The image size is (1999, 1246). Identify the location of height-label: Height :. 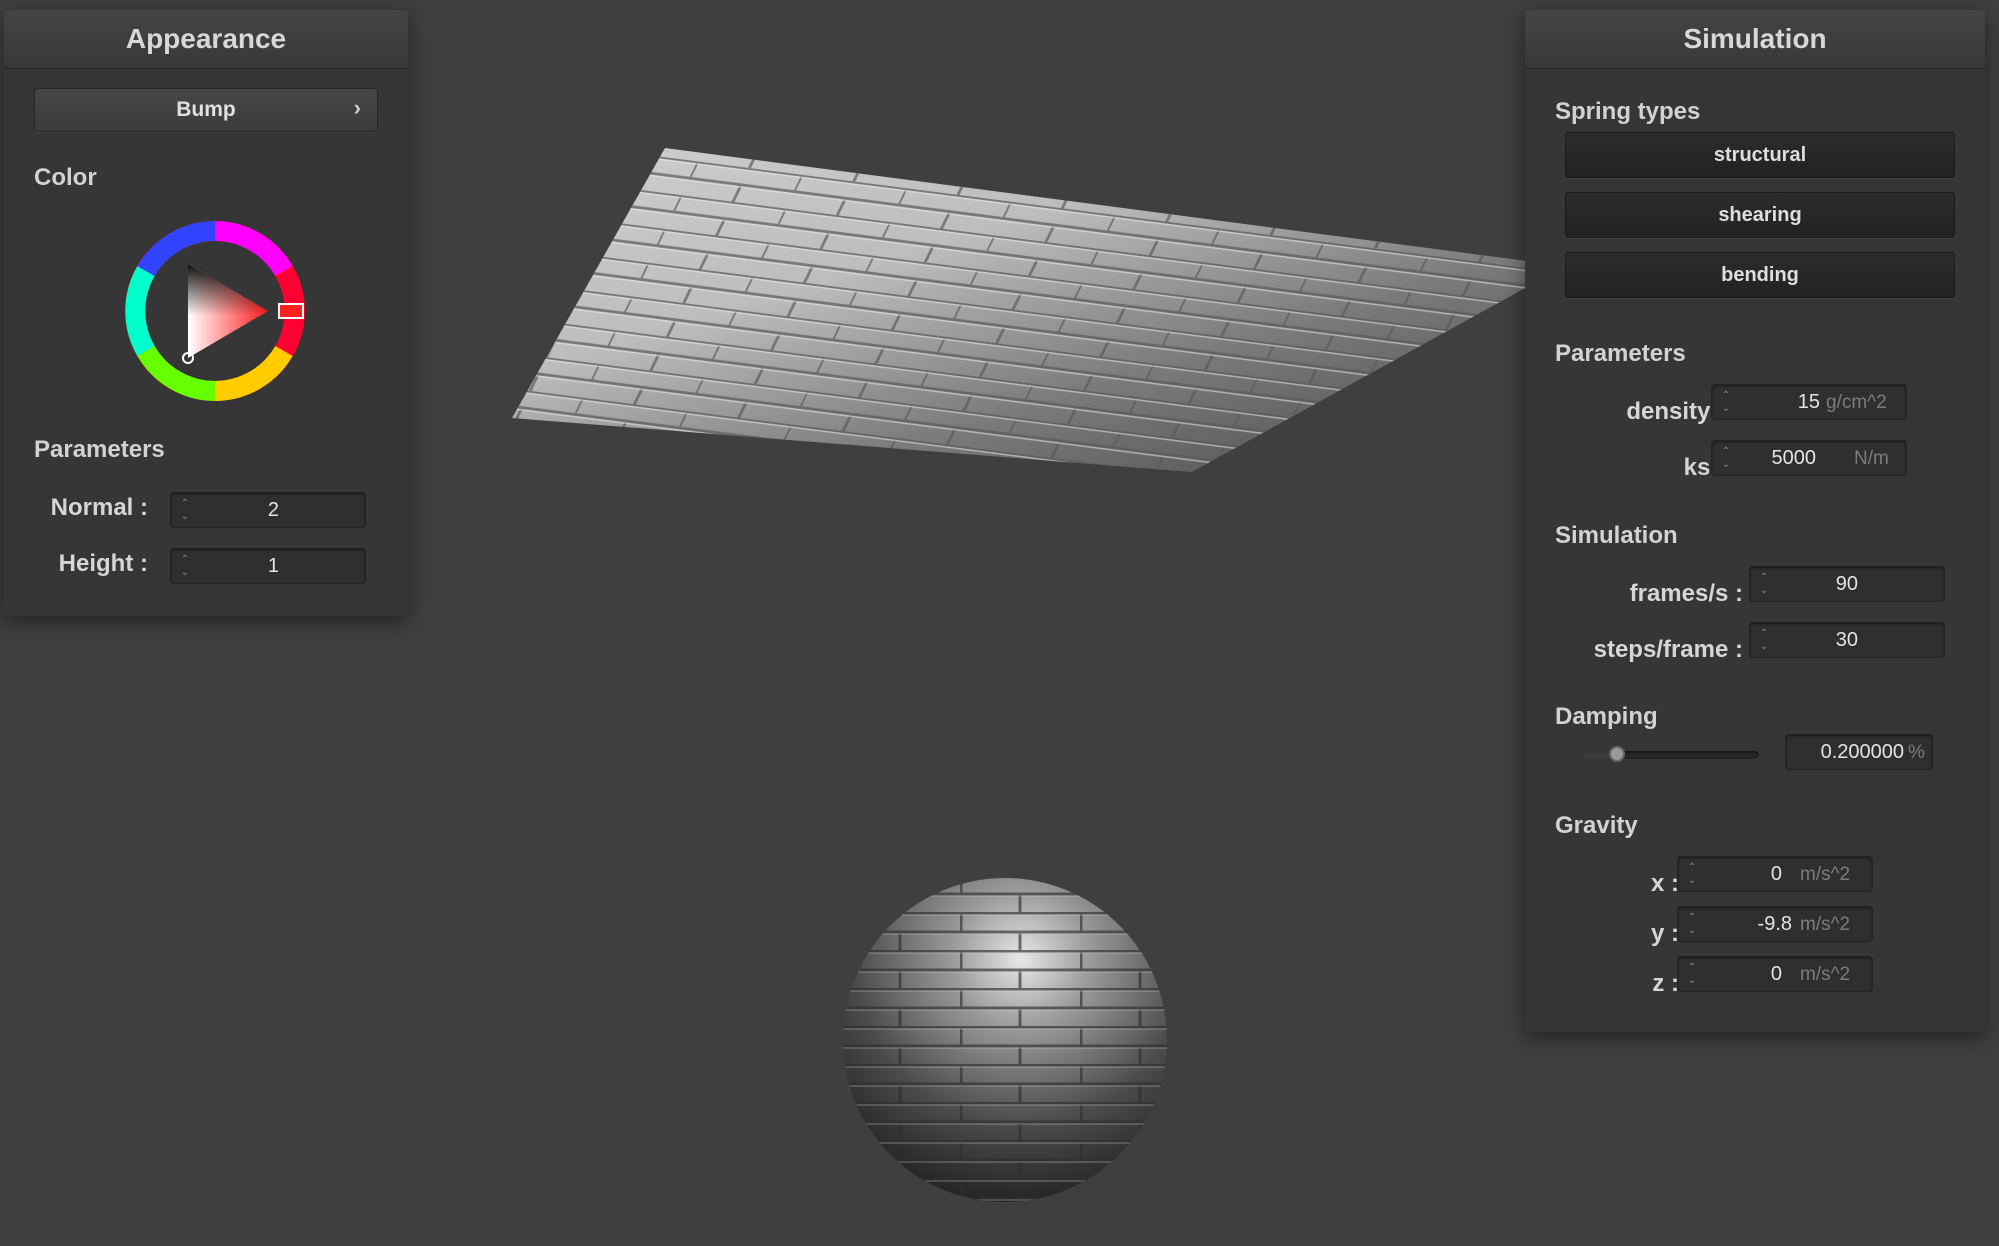
(103, 563).